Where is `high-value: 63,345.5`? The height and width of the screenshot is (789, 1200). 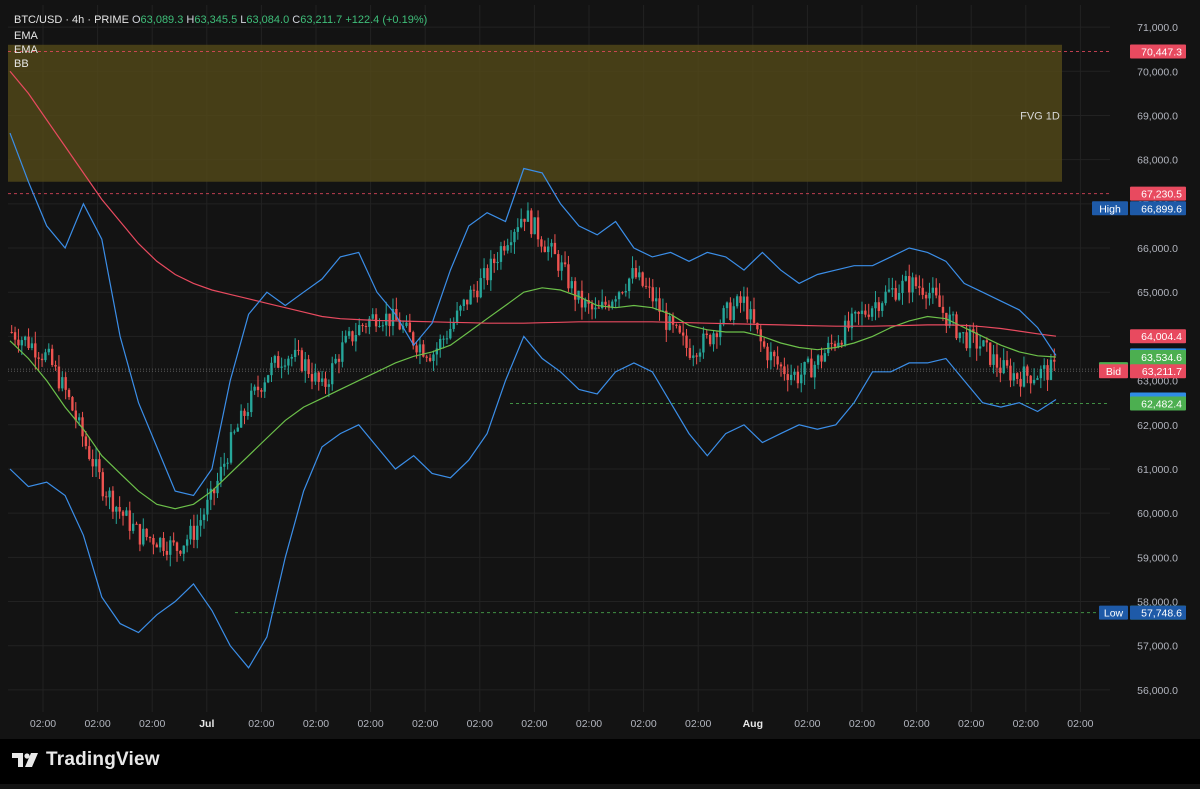 high-value: 63,345.5 is located at coordinates (216, 20).